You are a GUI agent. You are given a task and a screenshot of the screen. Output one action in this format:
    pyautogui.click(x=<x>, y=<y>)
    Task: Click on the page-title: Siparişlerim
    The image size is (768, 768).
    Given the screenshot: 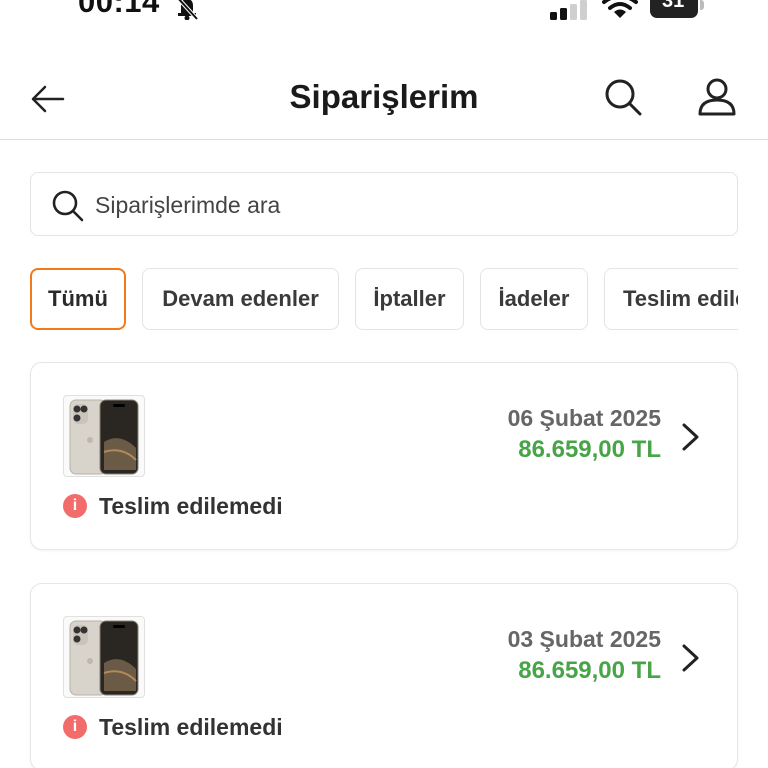 What is the action you would take?
    pyautogui.click(x=384, y=96)
    